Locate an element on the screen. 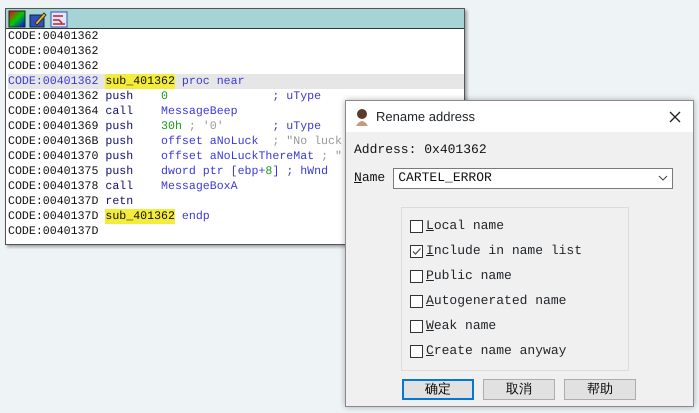 The height and width of the screenshot is (413, 699). comment-text: ; hWnd is located at coordinates (307, 171).